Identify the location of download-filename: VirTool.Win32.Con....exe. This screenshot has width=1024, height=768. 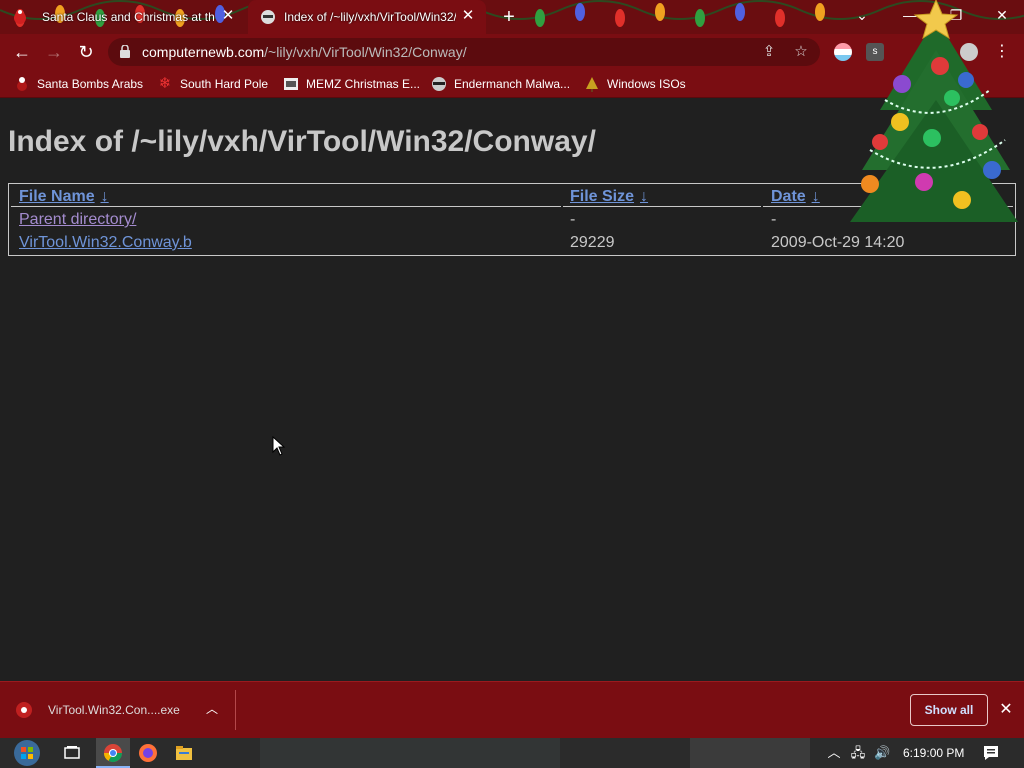
(114, 710).